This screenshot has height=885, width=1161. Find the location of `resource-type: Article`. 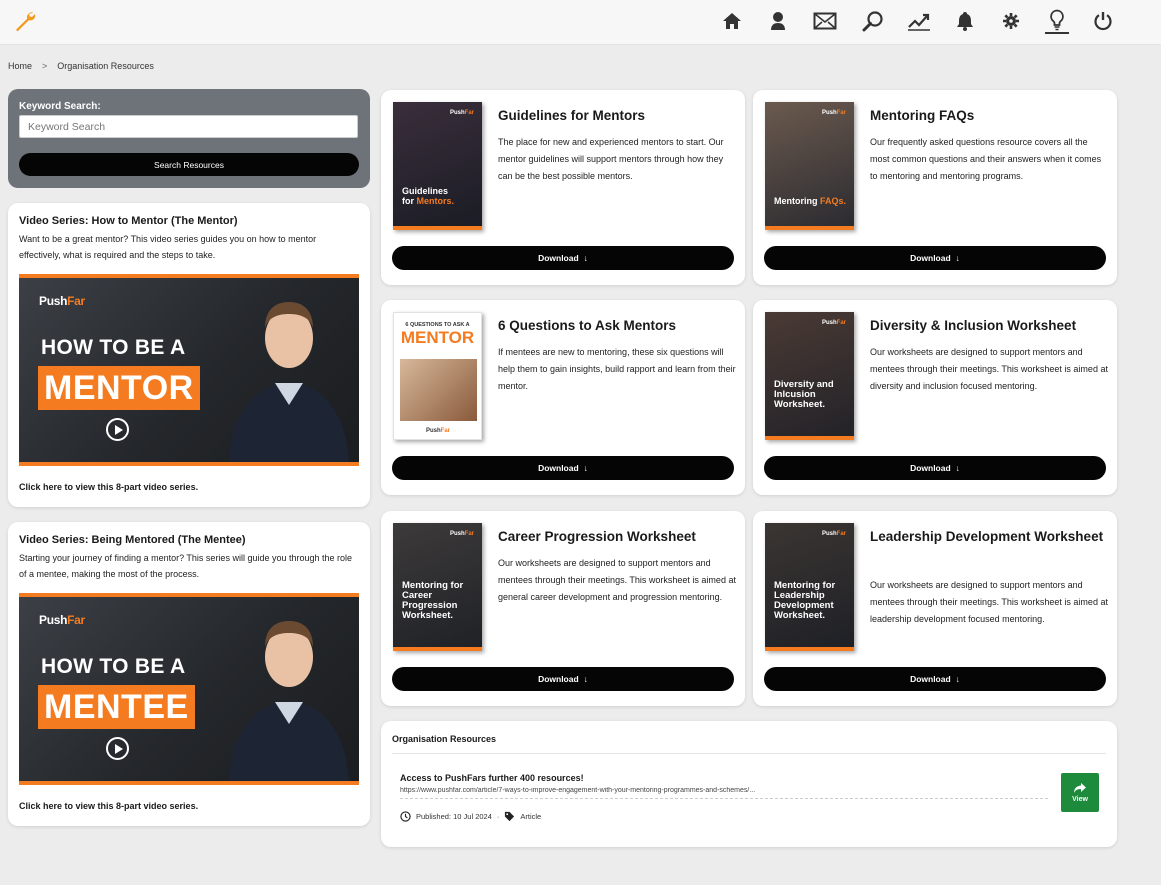

resource-type: Article is located at coordinates (531, 816).